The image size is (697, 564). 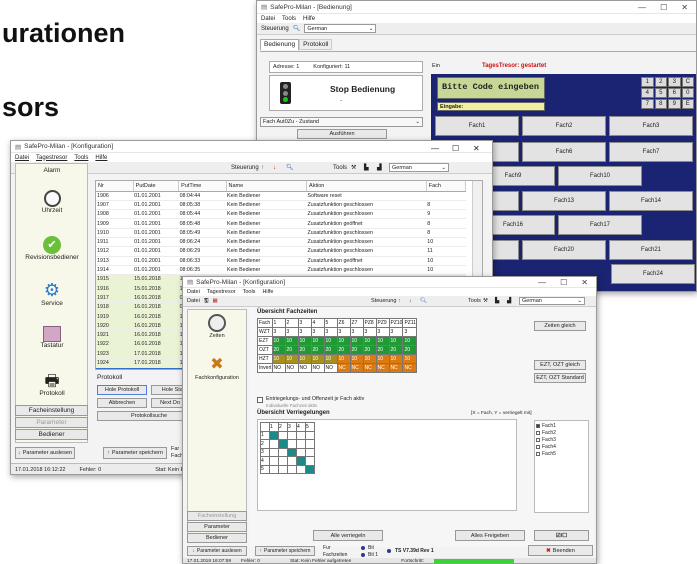 What do you see at coordinates (687, 104) in the screenshot?
I see `keypad-key: E` at bounding box center [687, 104].